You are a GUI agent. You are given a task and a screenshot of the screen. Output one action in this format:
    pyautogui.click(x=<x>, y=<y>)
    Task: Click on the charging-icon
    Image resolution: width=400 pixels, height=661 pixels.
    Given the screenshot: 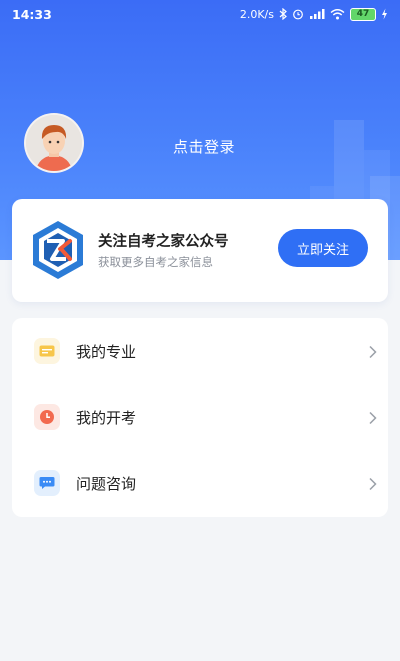 What is the action you would take?
    pyautogui.click(x=384, y=14)
    